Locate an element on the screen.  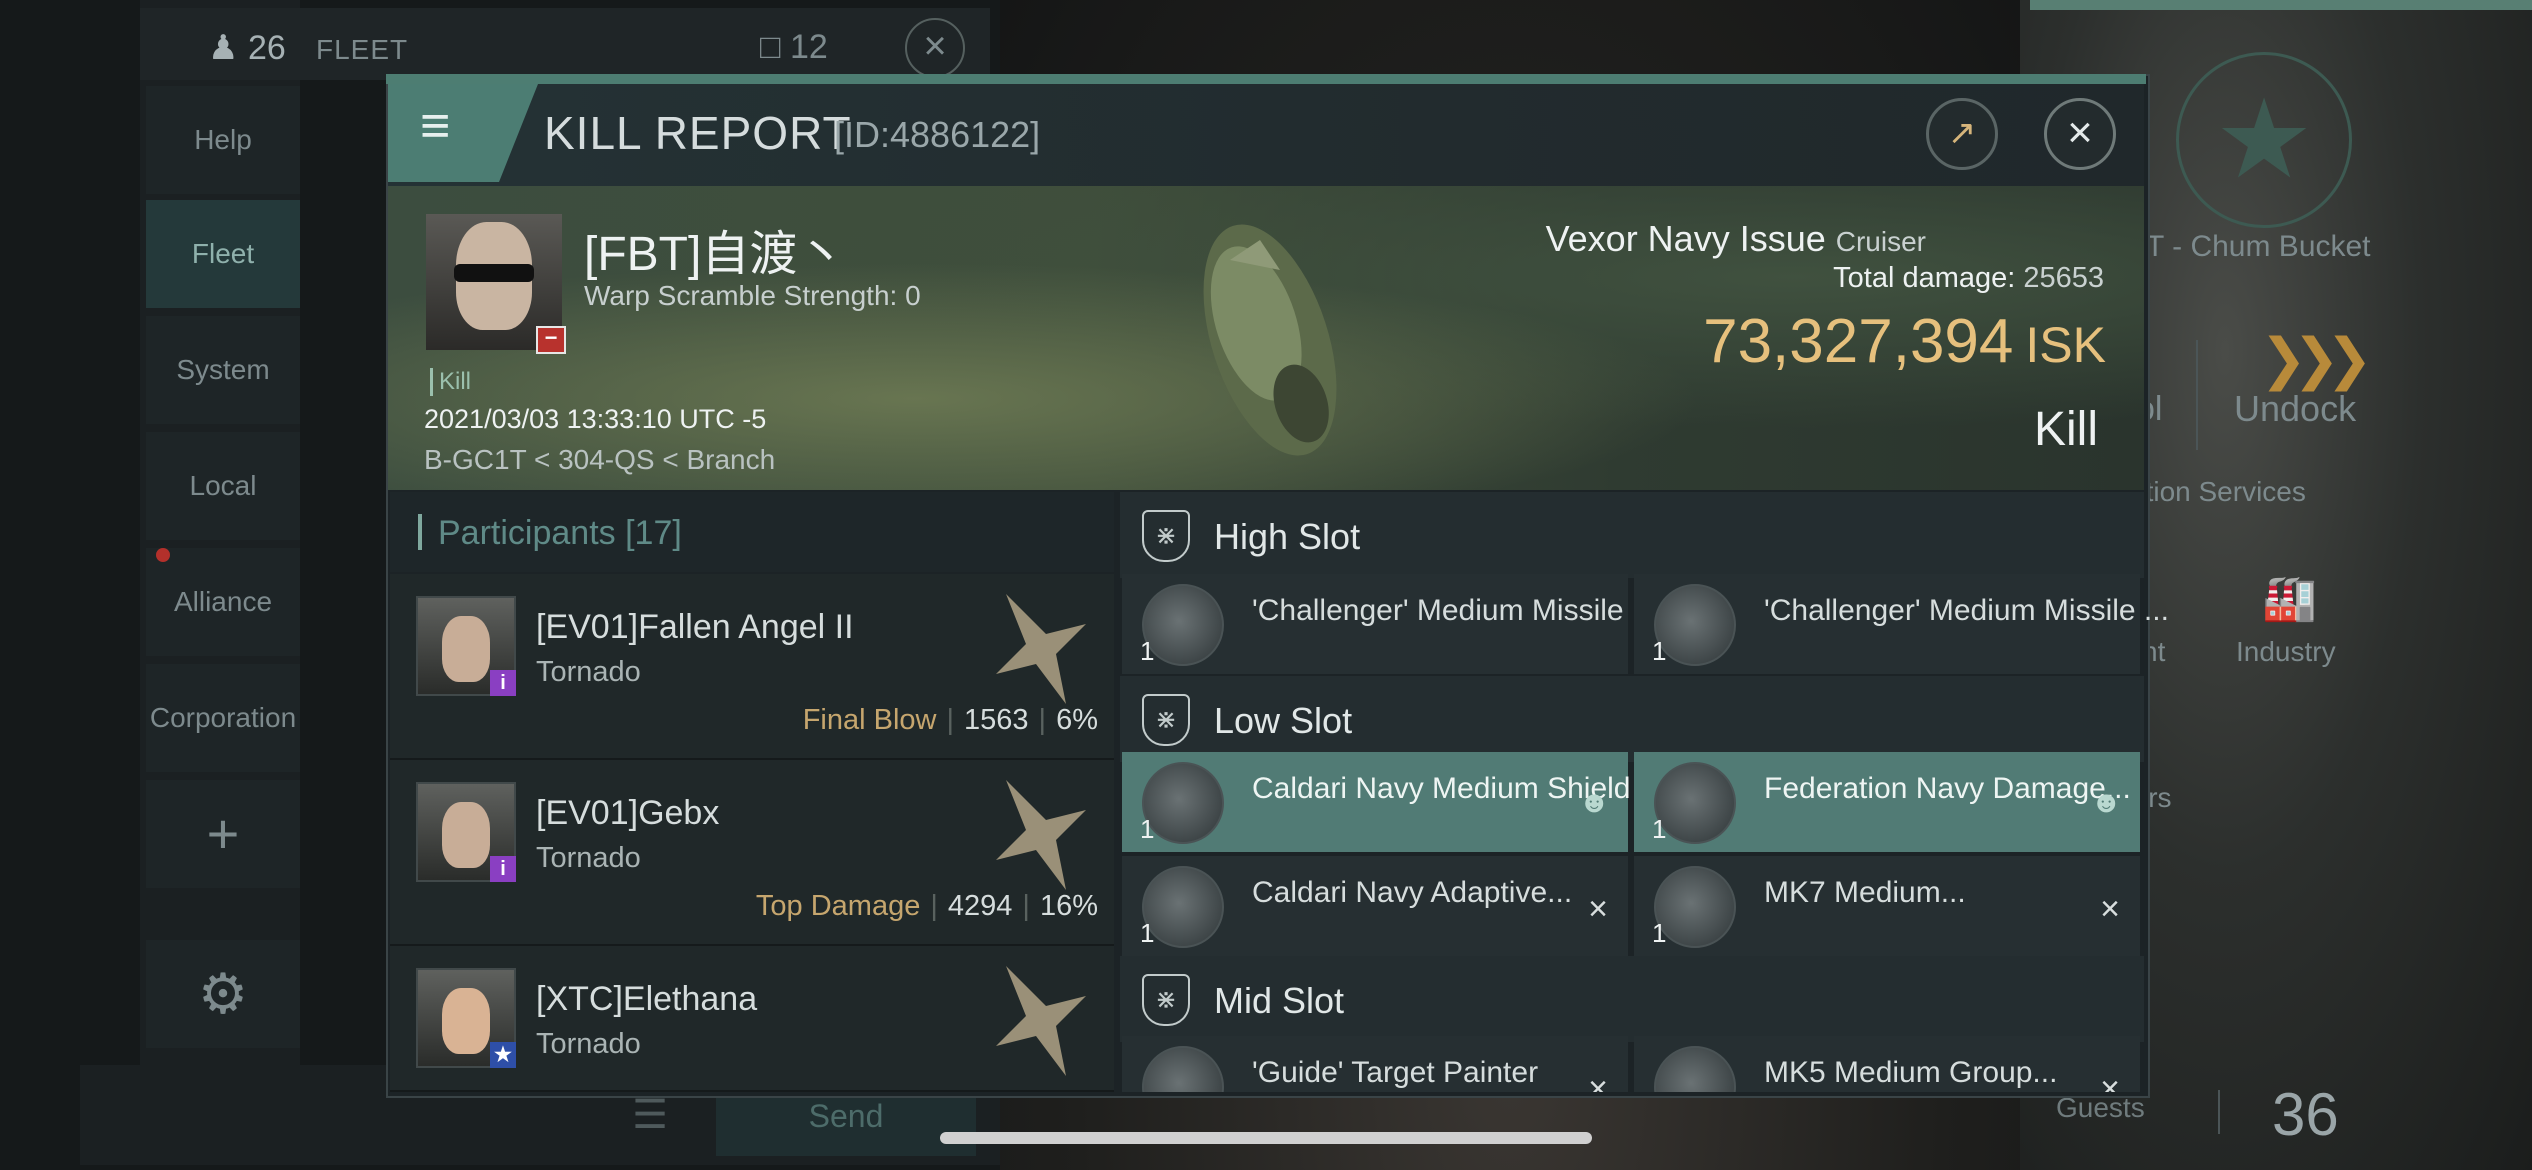
isk-unit: ISK is located at coordinates (2065, 345).